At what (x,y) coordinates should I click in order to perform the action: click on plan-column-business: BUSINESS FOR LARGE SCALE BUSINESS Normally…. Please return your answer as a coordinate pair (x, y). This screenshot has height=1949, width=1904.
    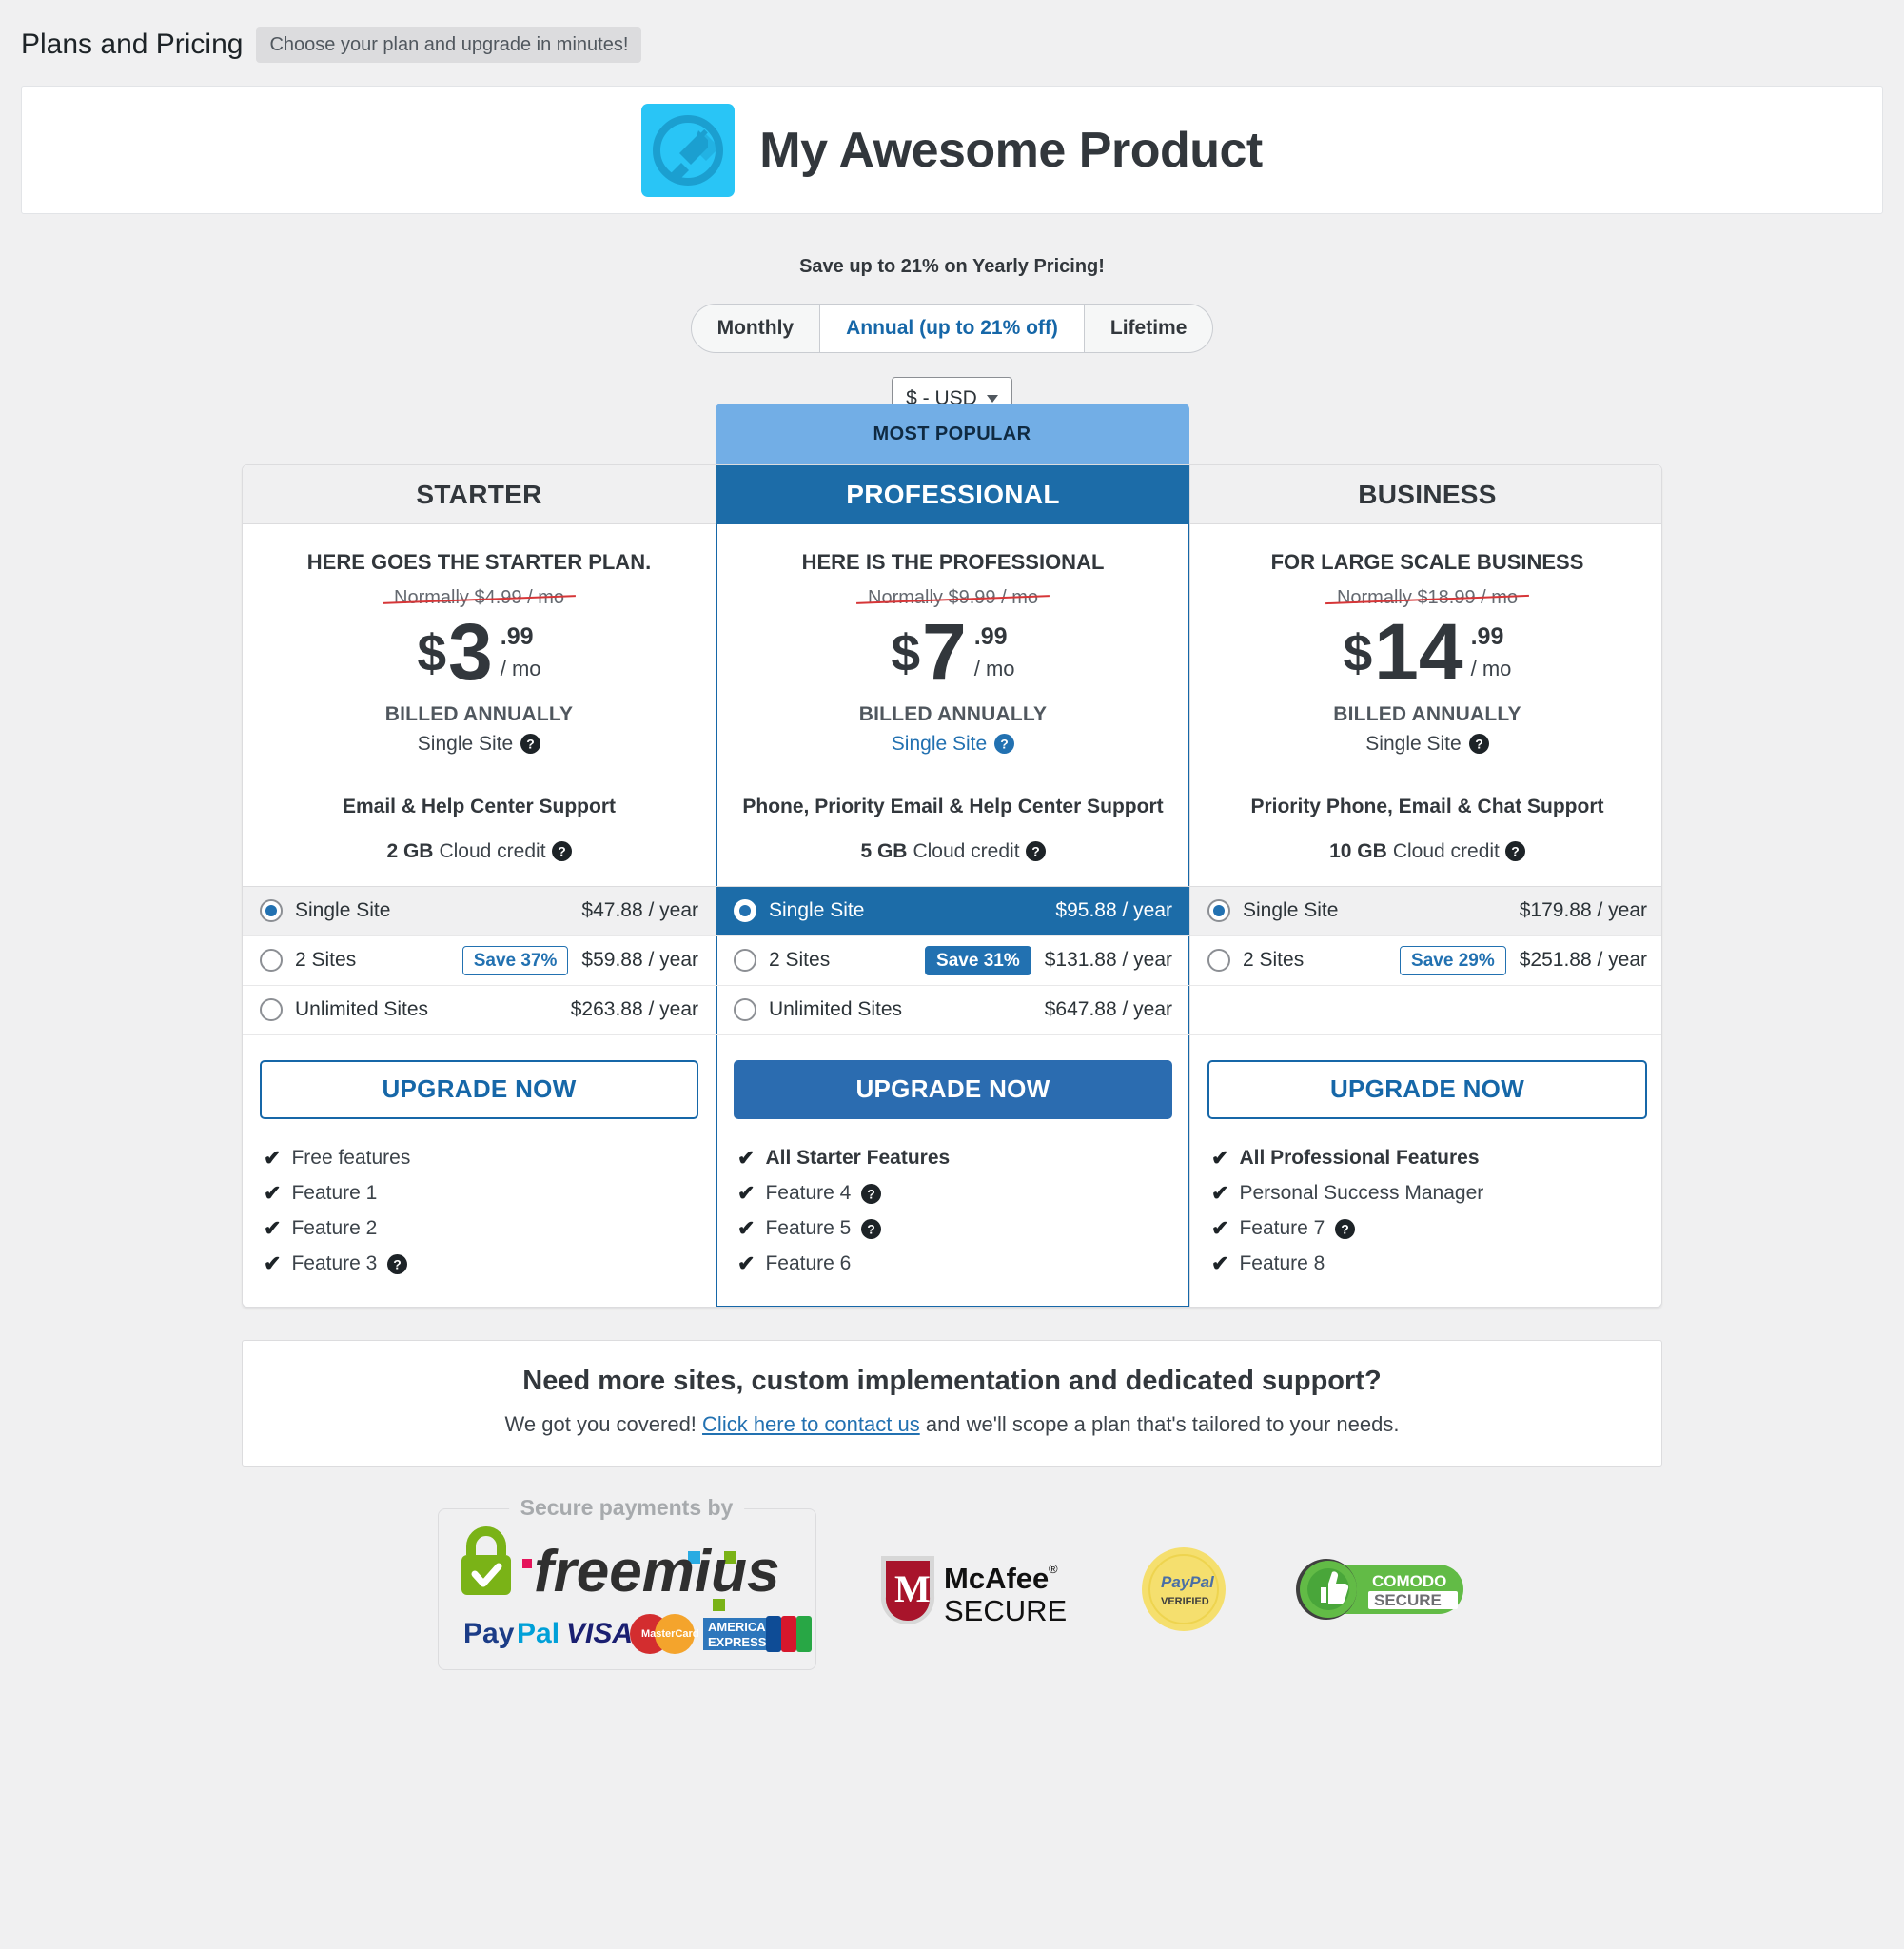
    Looking at the image, I should click on (1425, 886).